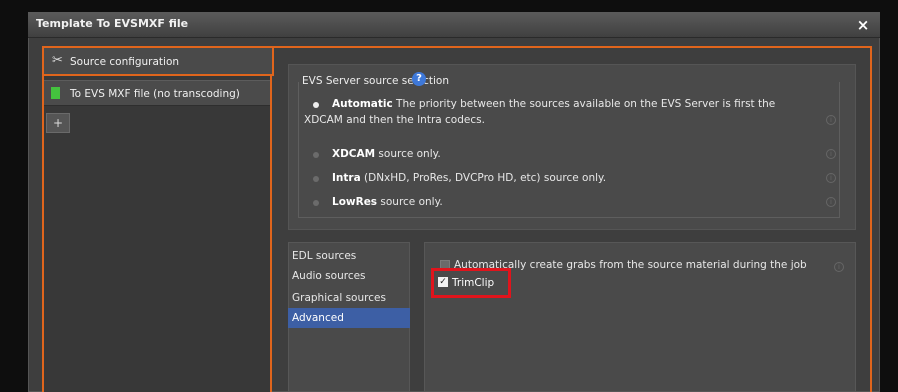 The height and width of the screenshot is (392, 898). What do you see at coordinates (349, 318) in the screenshot?
I see `subnav-item-advanced: Advanced` at bounding box center [349, 318].